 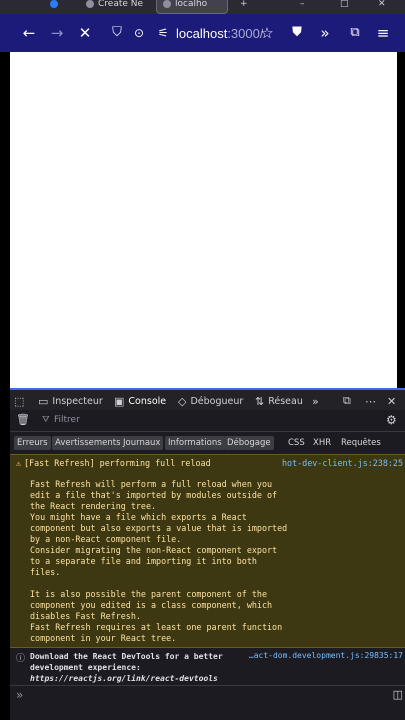 What do you see at coordinates (344, 4) in the screenshot?
I see `maximize-icon: □` at bounding box center [344, 4].